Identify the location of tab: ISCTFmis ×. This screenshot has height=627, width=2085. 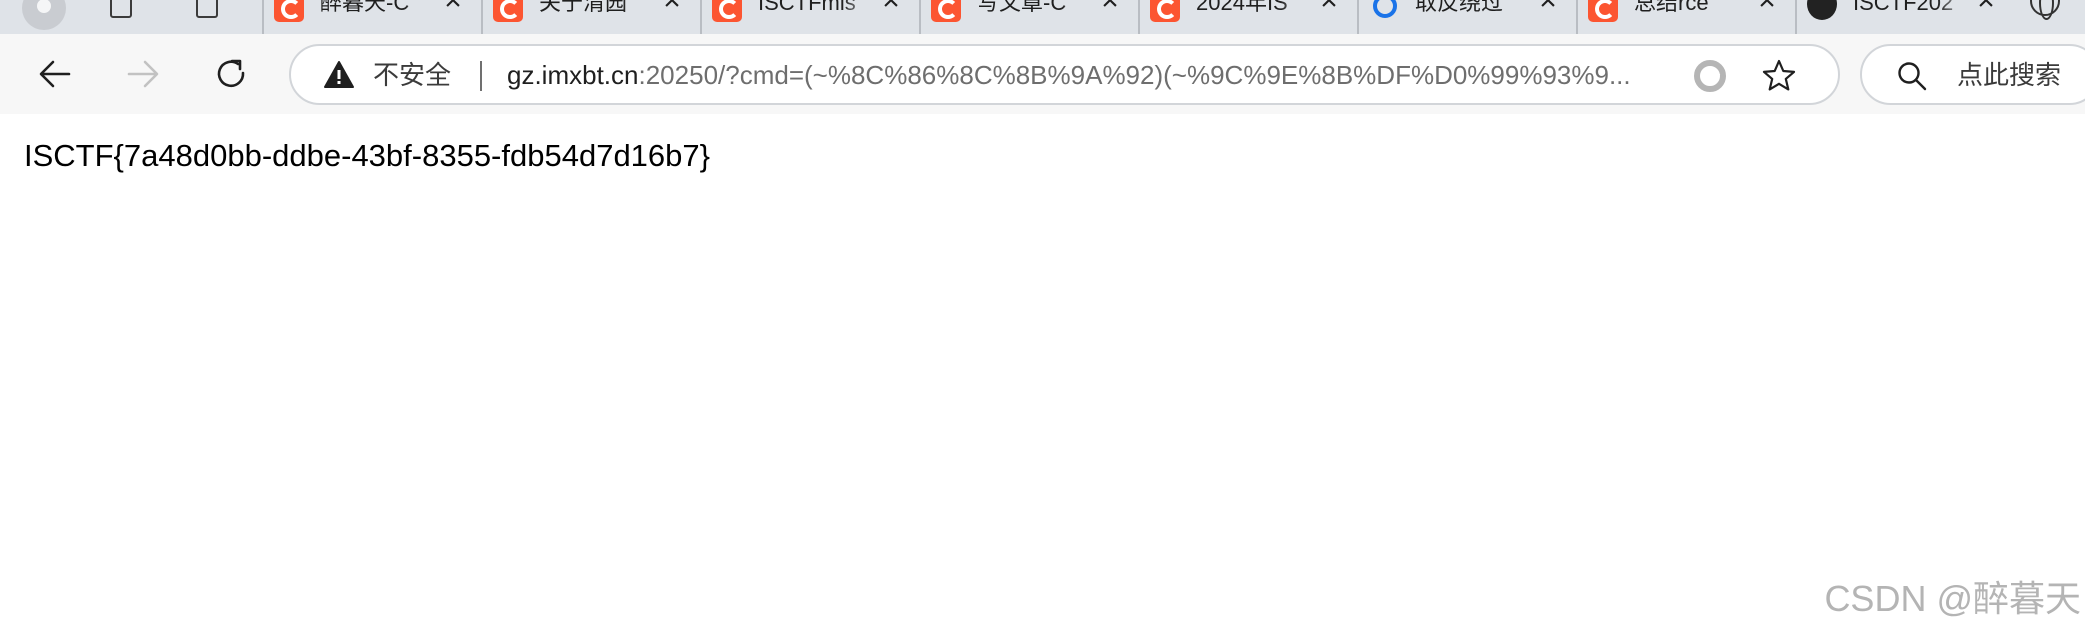
(809, 17).